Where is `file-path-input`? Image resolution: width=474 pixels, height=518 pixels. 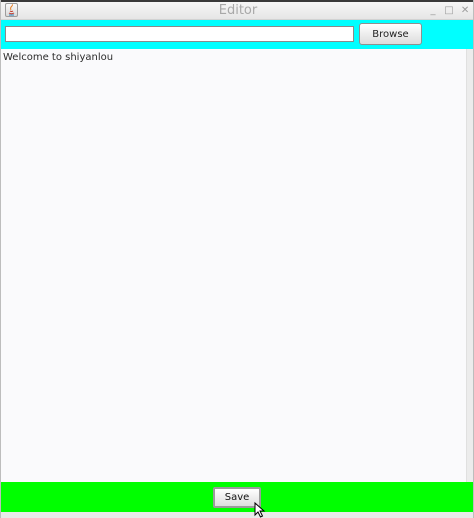 file-path-input is located at coordinates (179, 34).